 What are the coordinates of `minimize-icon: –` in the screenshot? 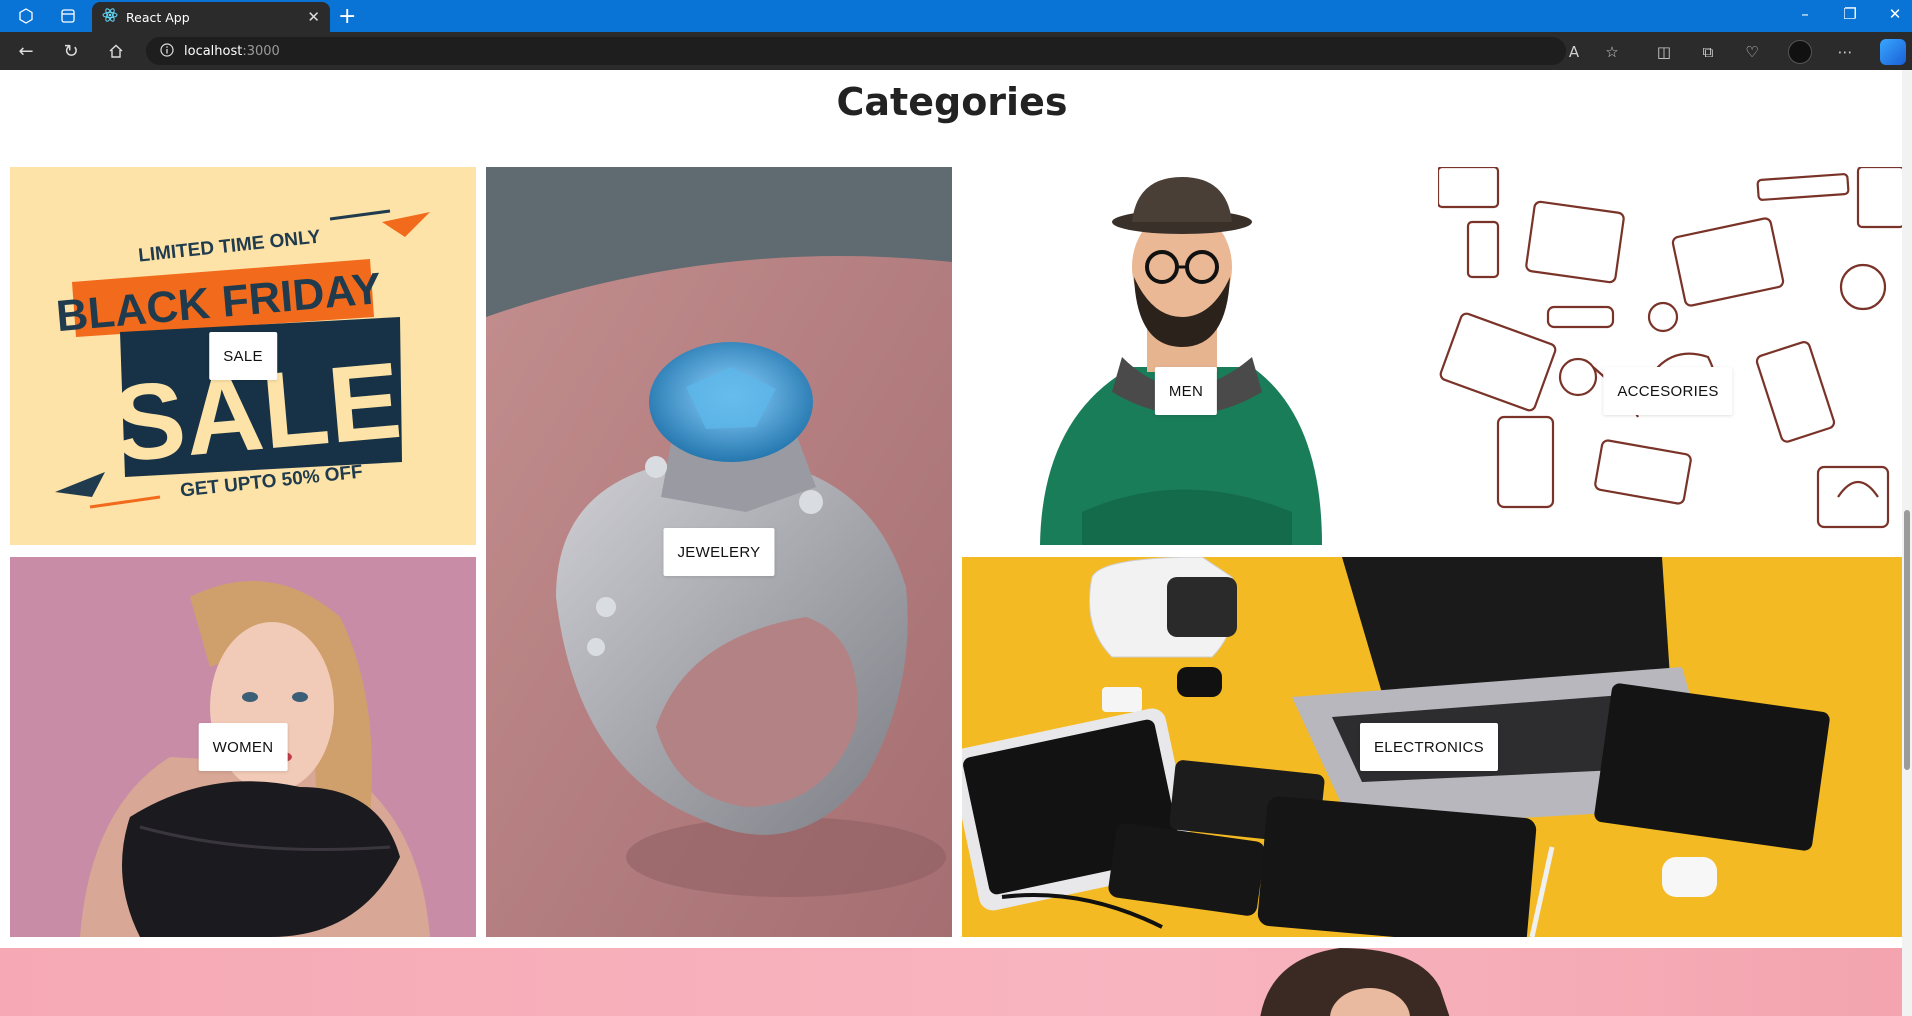 It's located at (1805, 14).